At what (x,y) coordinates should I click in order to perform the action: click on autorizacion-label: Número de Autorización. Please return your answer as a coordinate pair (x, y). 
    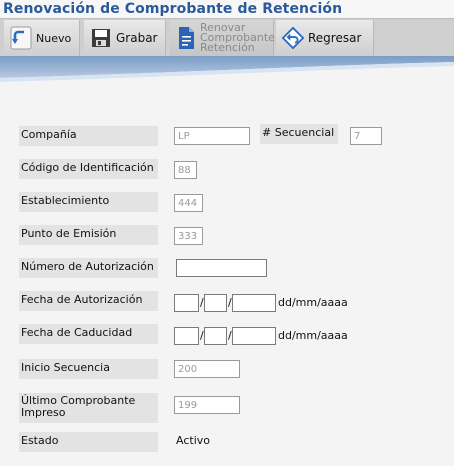
    Looking at the image, I should click on (88, 268).